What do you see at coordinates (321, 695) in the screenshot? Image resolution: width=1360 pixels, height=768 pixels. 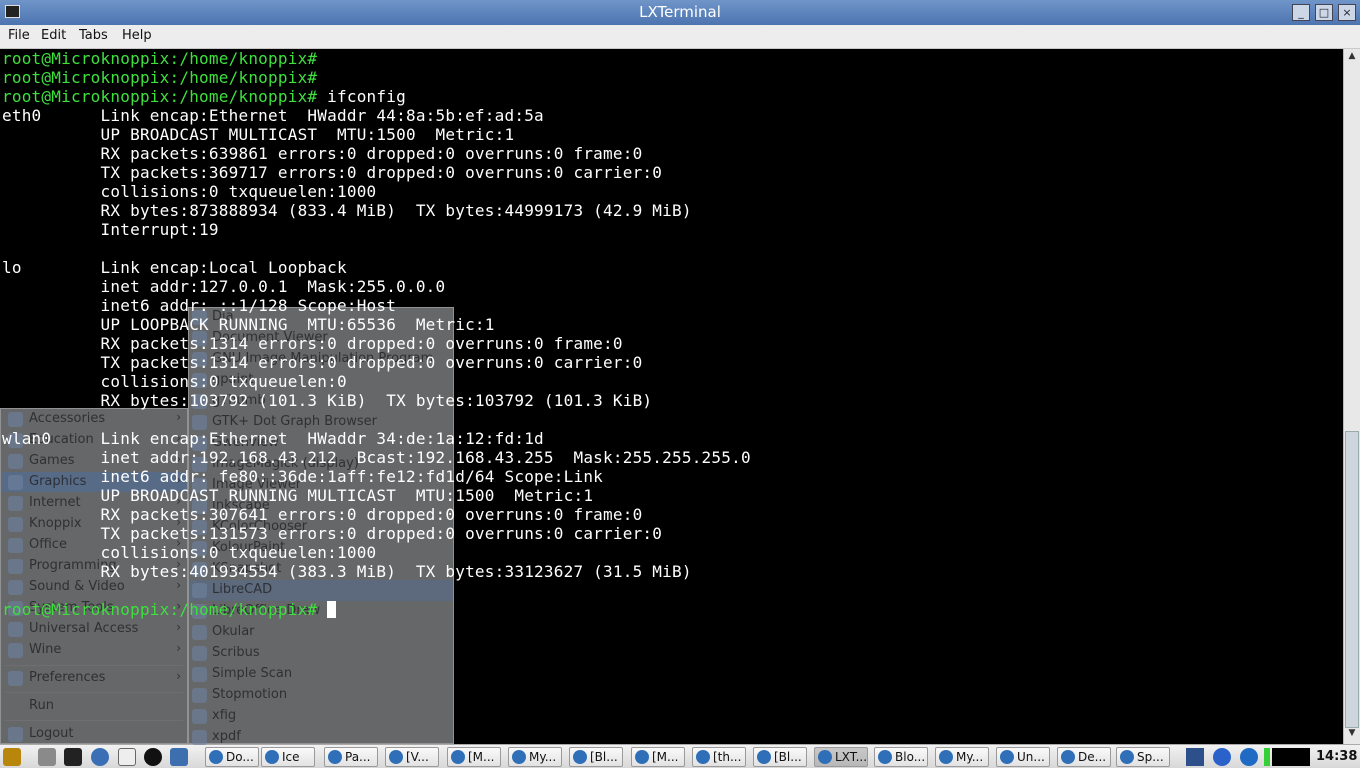 I see `graphics-app-stopmotion: Stopmotion` at bounding box center [321, 695].